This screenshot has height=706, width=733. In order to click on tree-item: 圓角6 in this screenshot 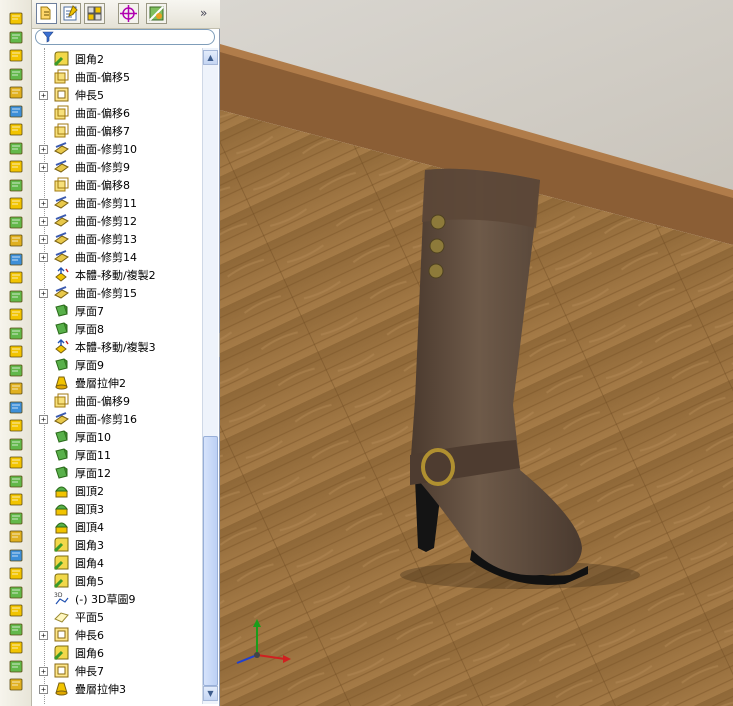, I will do `click(117, 653)`.